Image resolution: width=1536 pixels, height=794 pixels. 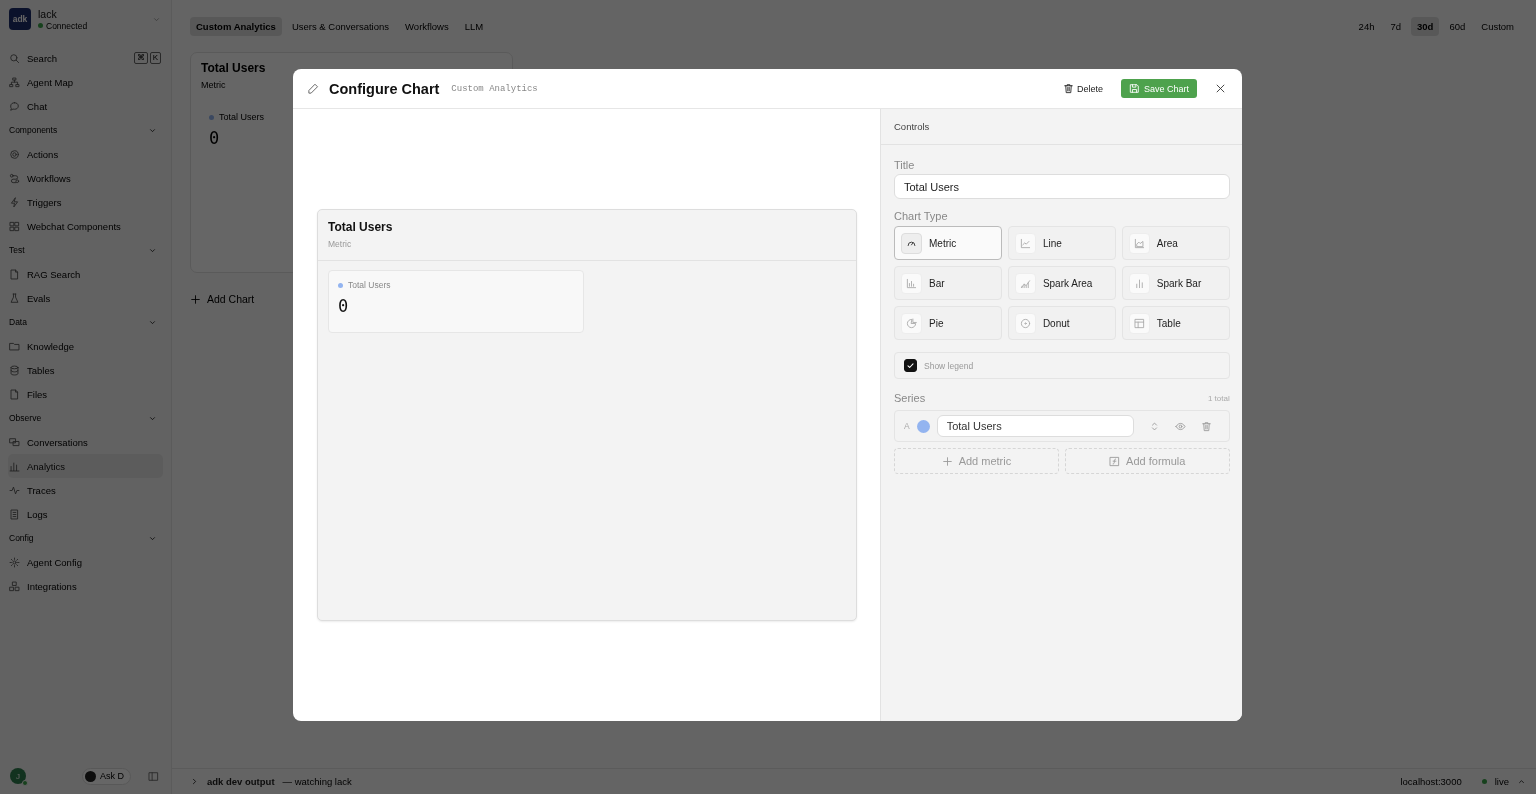 I want to click on workspace-name: lack, so click(x=48, y=13).